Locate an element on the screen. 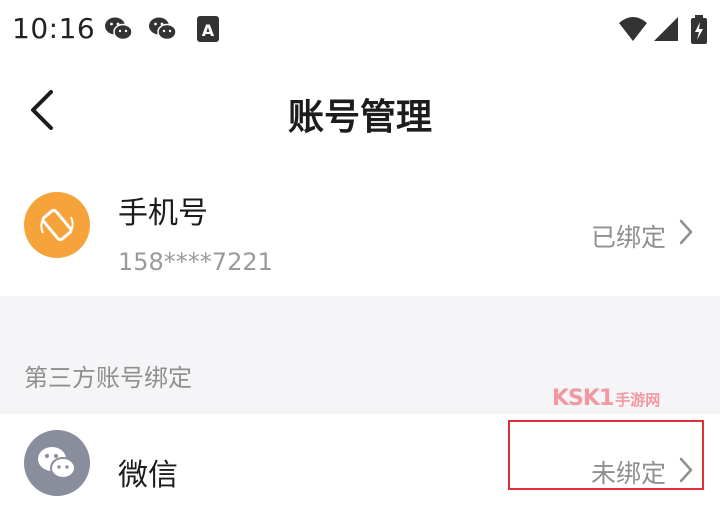 The width and height of the screenshot is (720, 514). phone-label: 手机号 is located at coordinates (163, 213).